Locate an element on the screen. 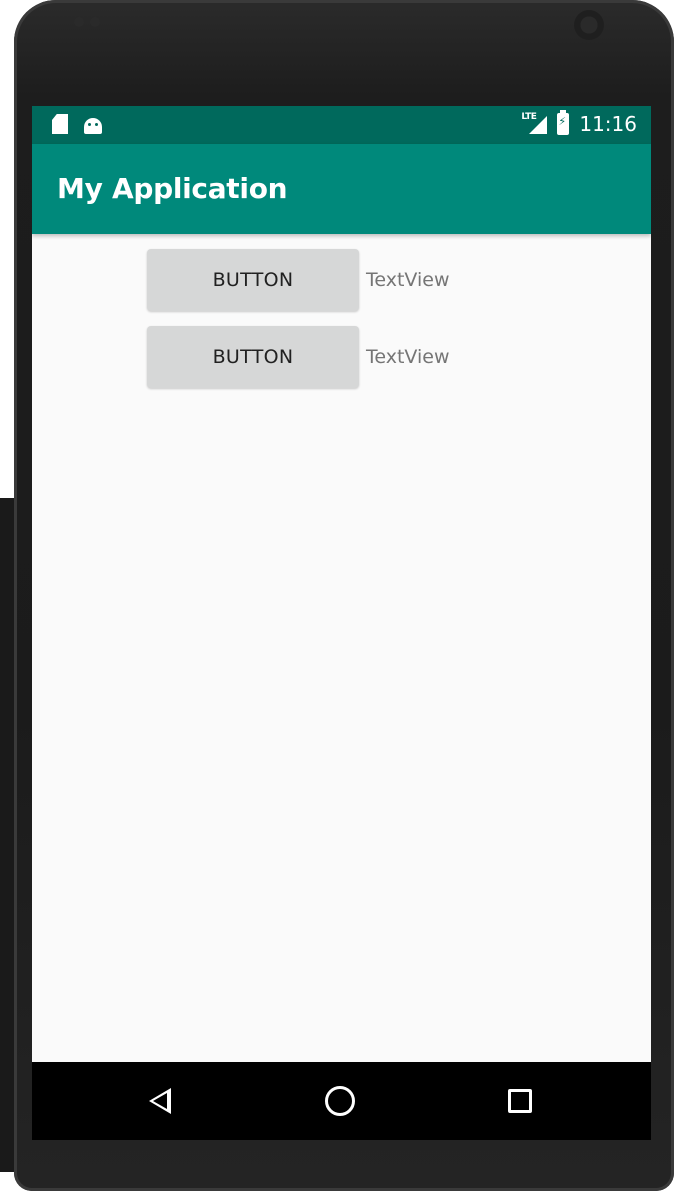 This screenshot has height=1191, width=674. content-row-1: BUTTON TextView is located at coordinates (298, 280).